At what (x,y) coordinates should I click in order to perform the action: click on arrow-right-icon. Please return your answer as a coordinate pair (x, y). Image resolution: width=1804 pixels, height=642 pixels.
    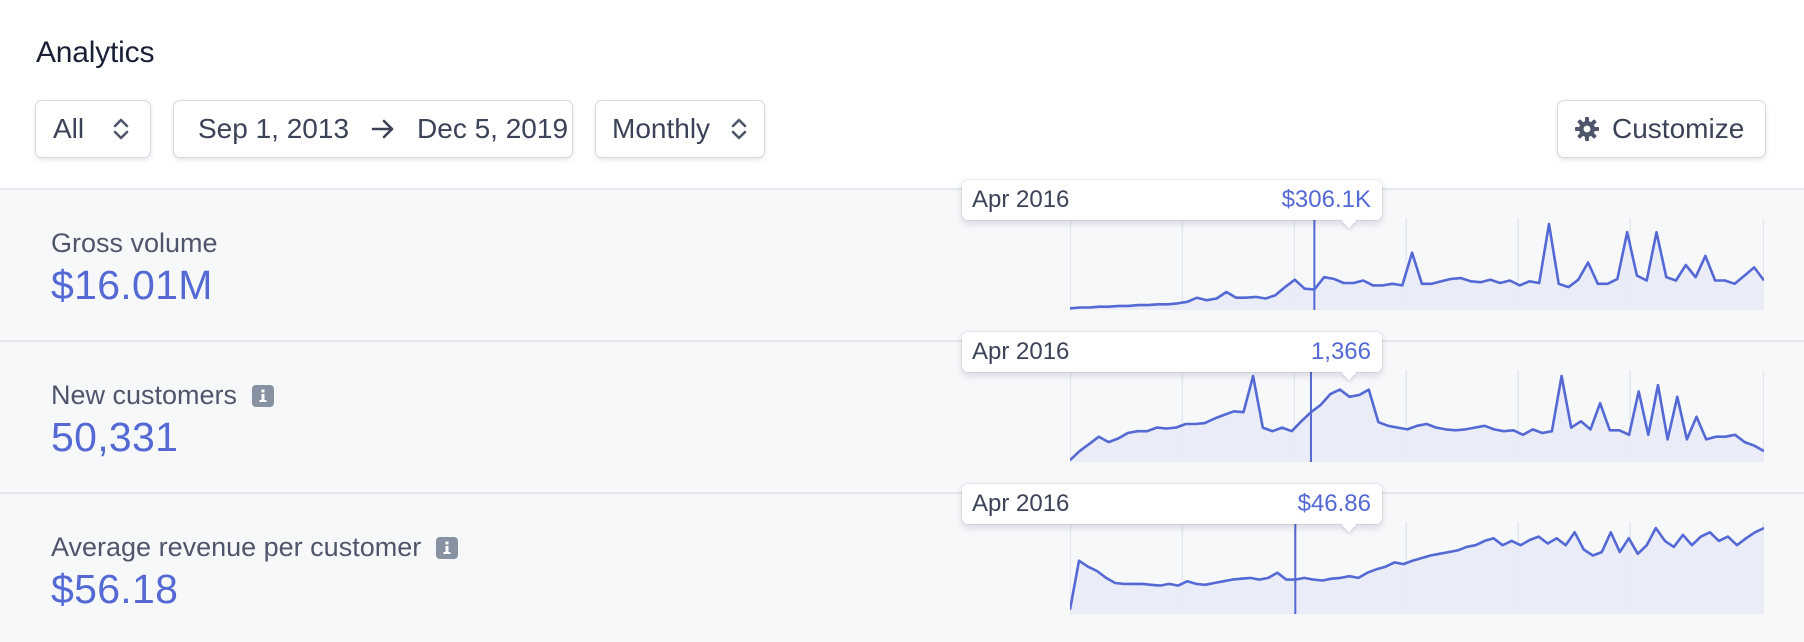
    Looking at the image, I should click on (383, 129).